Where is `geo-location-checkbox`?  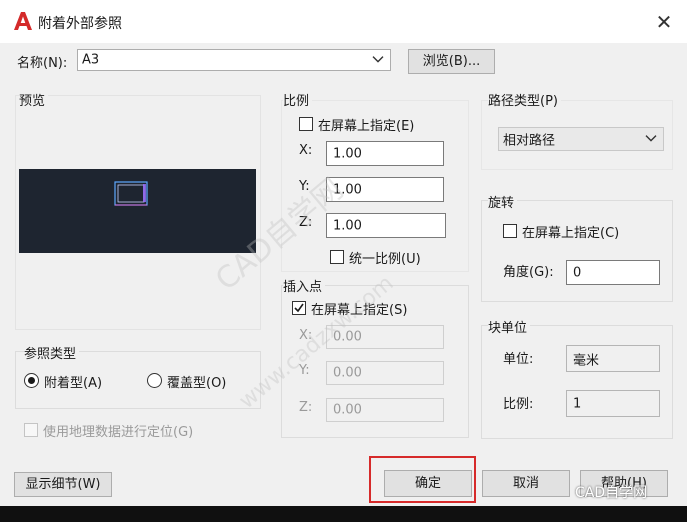 geo-location-checkbox is located at coordinates (31, 430).